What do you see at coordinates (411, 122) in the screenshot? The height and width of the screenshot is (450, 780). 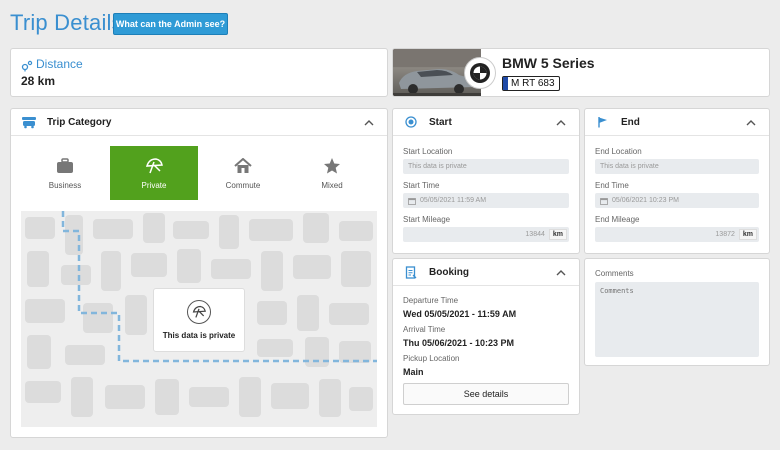 I see `target-icon` at bounding box center [411, 122].